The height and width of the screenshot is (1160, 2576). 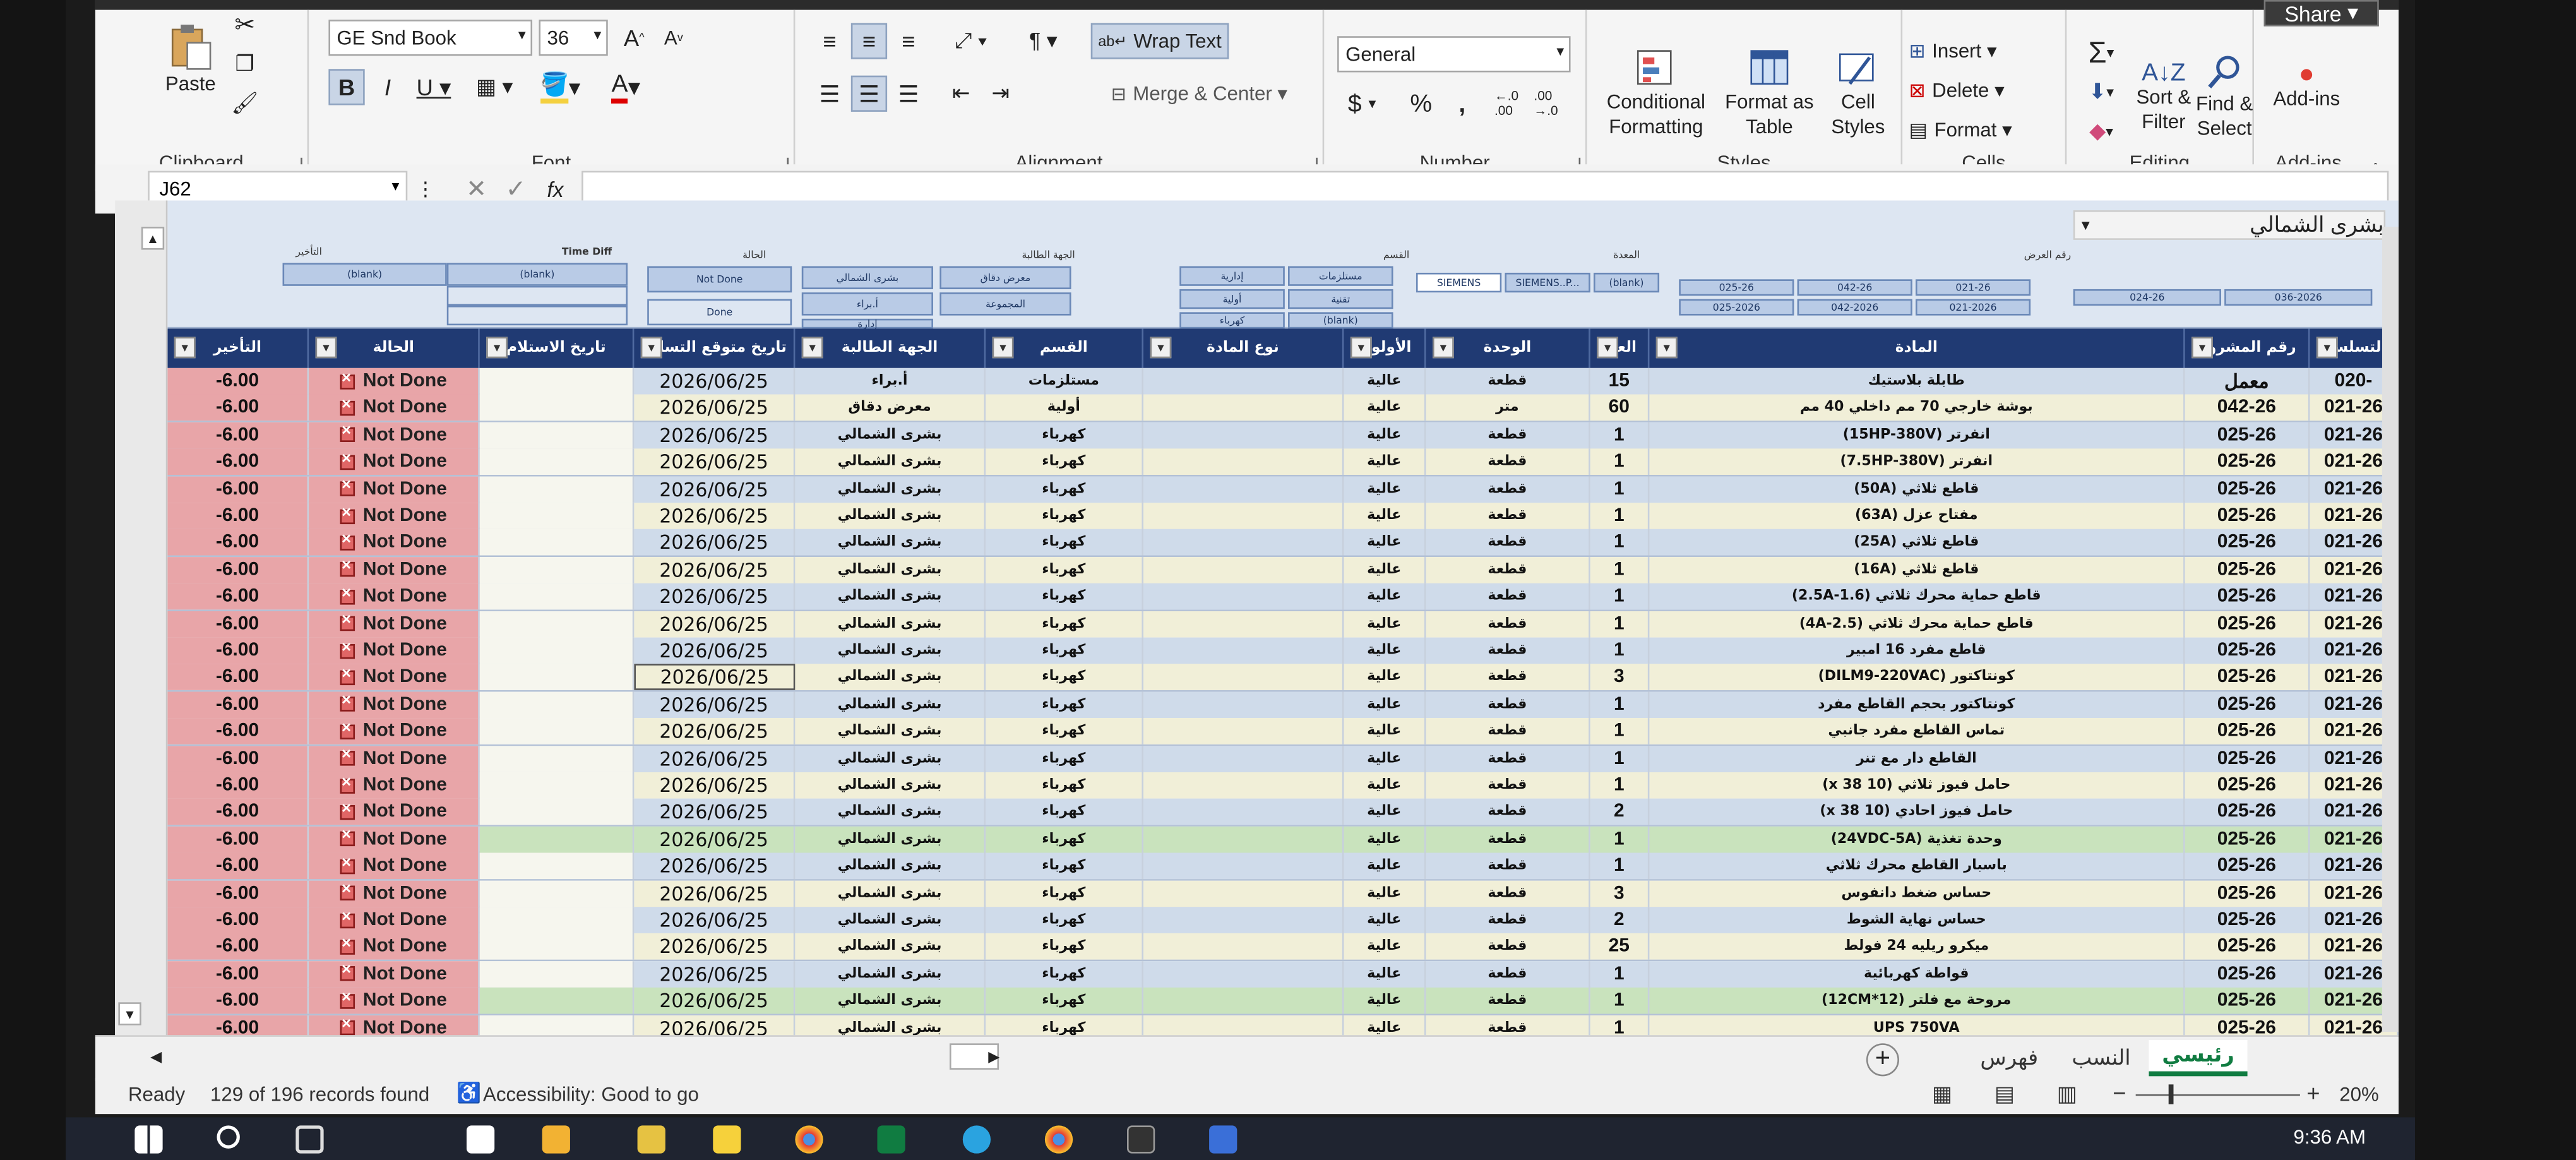 What do you see at coordinates (971, 41) in the screenshot?
I see `orientation-icon: ⤢ ▾` at bounding box center [971, 41].